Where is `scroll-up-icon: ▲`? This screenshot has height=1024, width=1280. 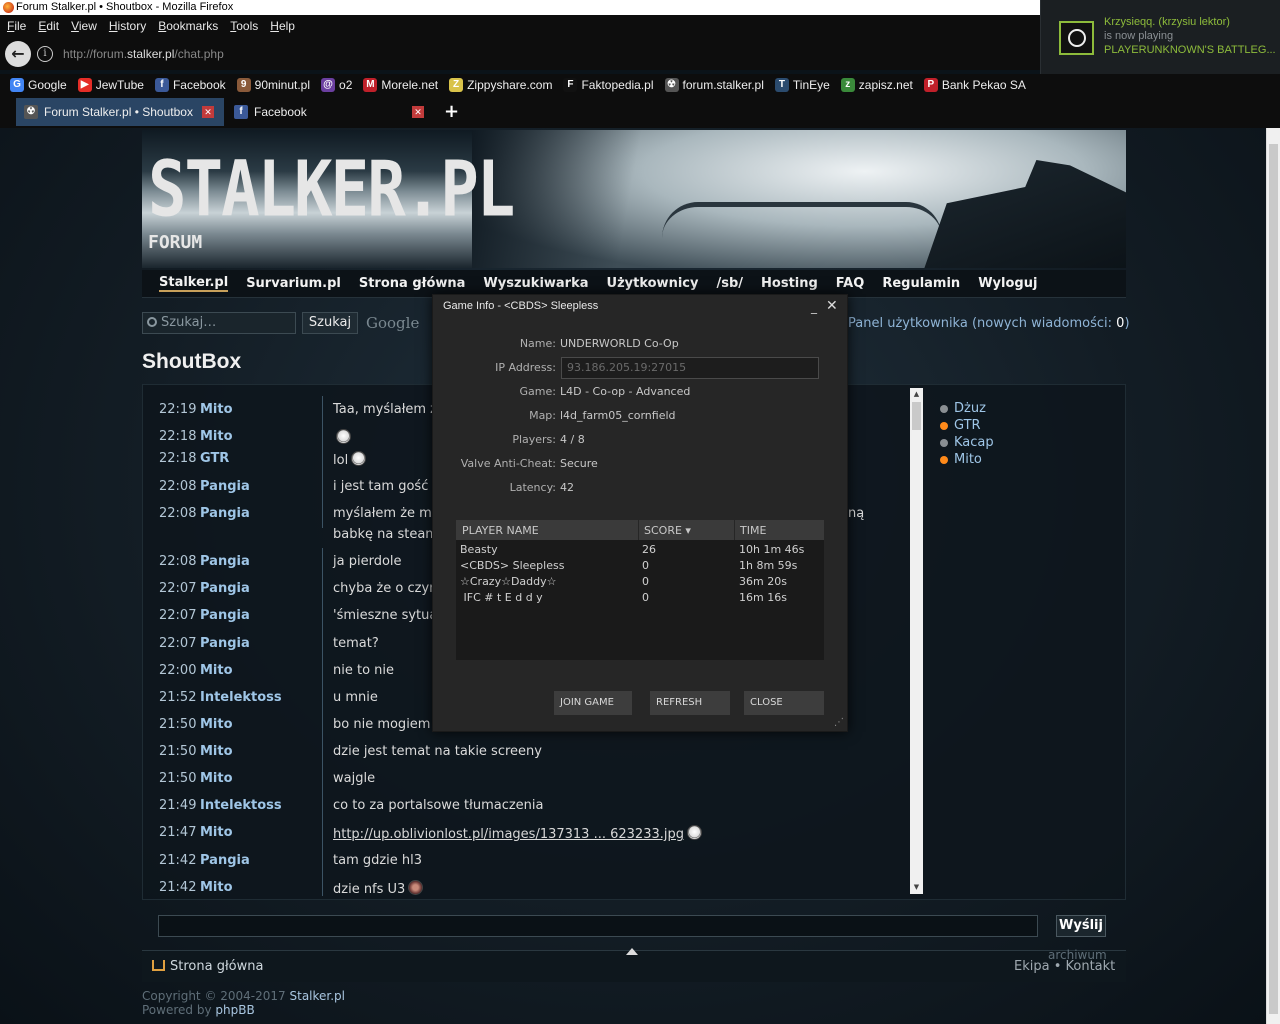
scroll-up-icon: ▲ is located at coordinates (916, 394).